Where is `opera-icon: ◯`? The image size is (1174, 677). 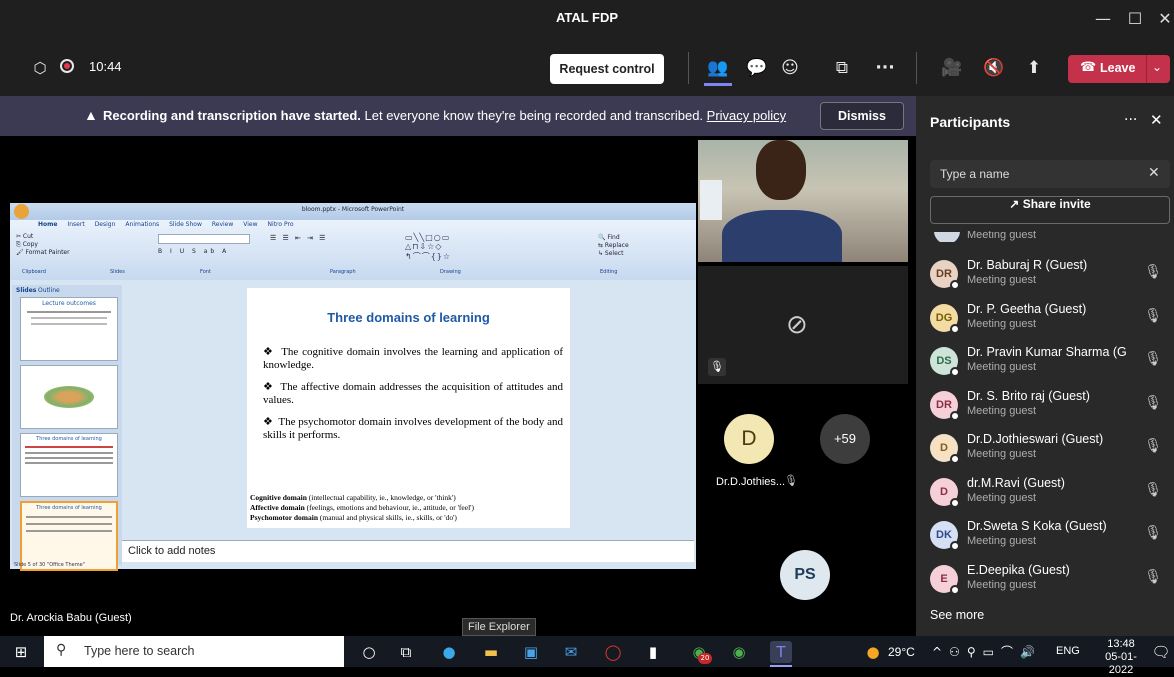
opera-icon: ◯ is located at coordinates (613, 652).